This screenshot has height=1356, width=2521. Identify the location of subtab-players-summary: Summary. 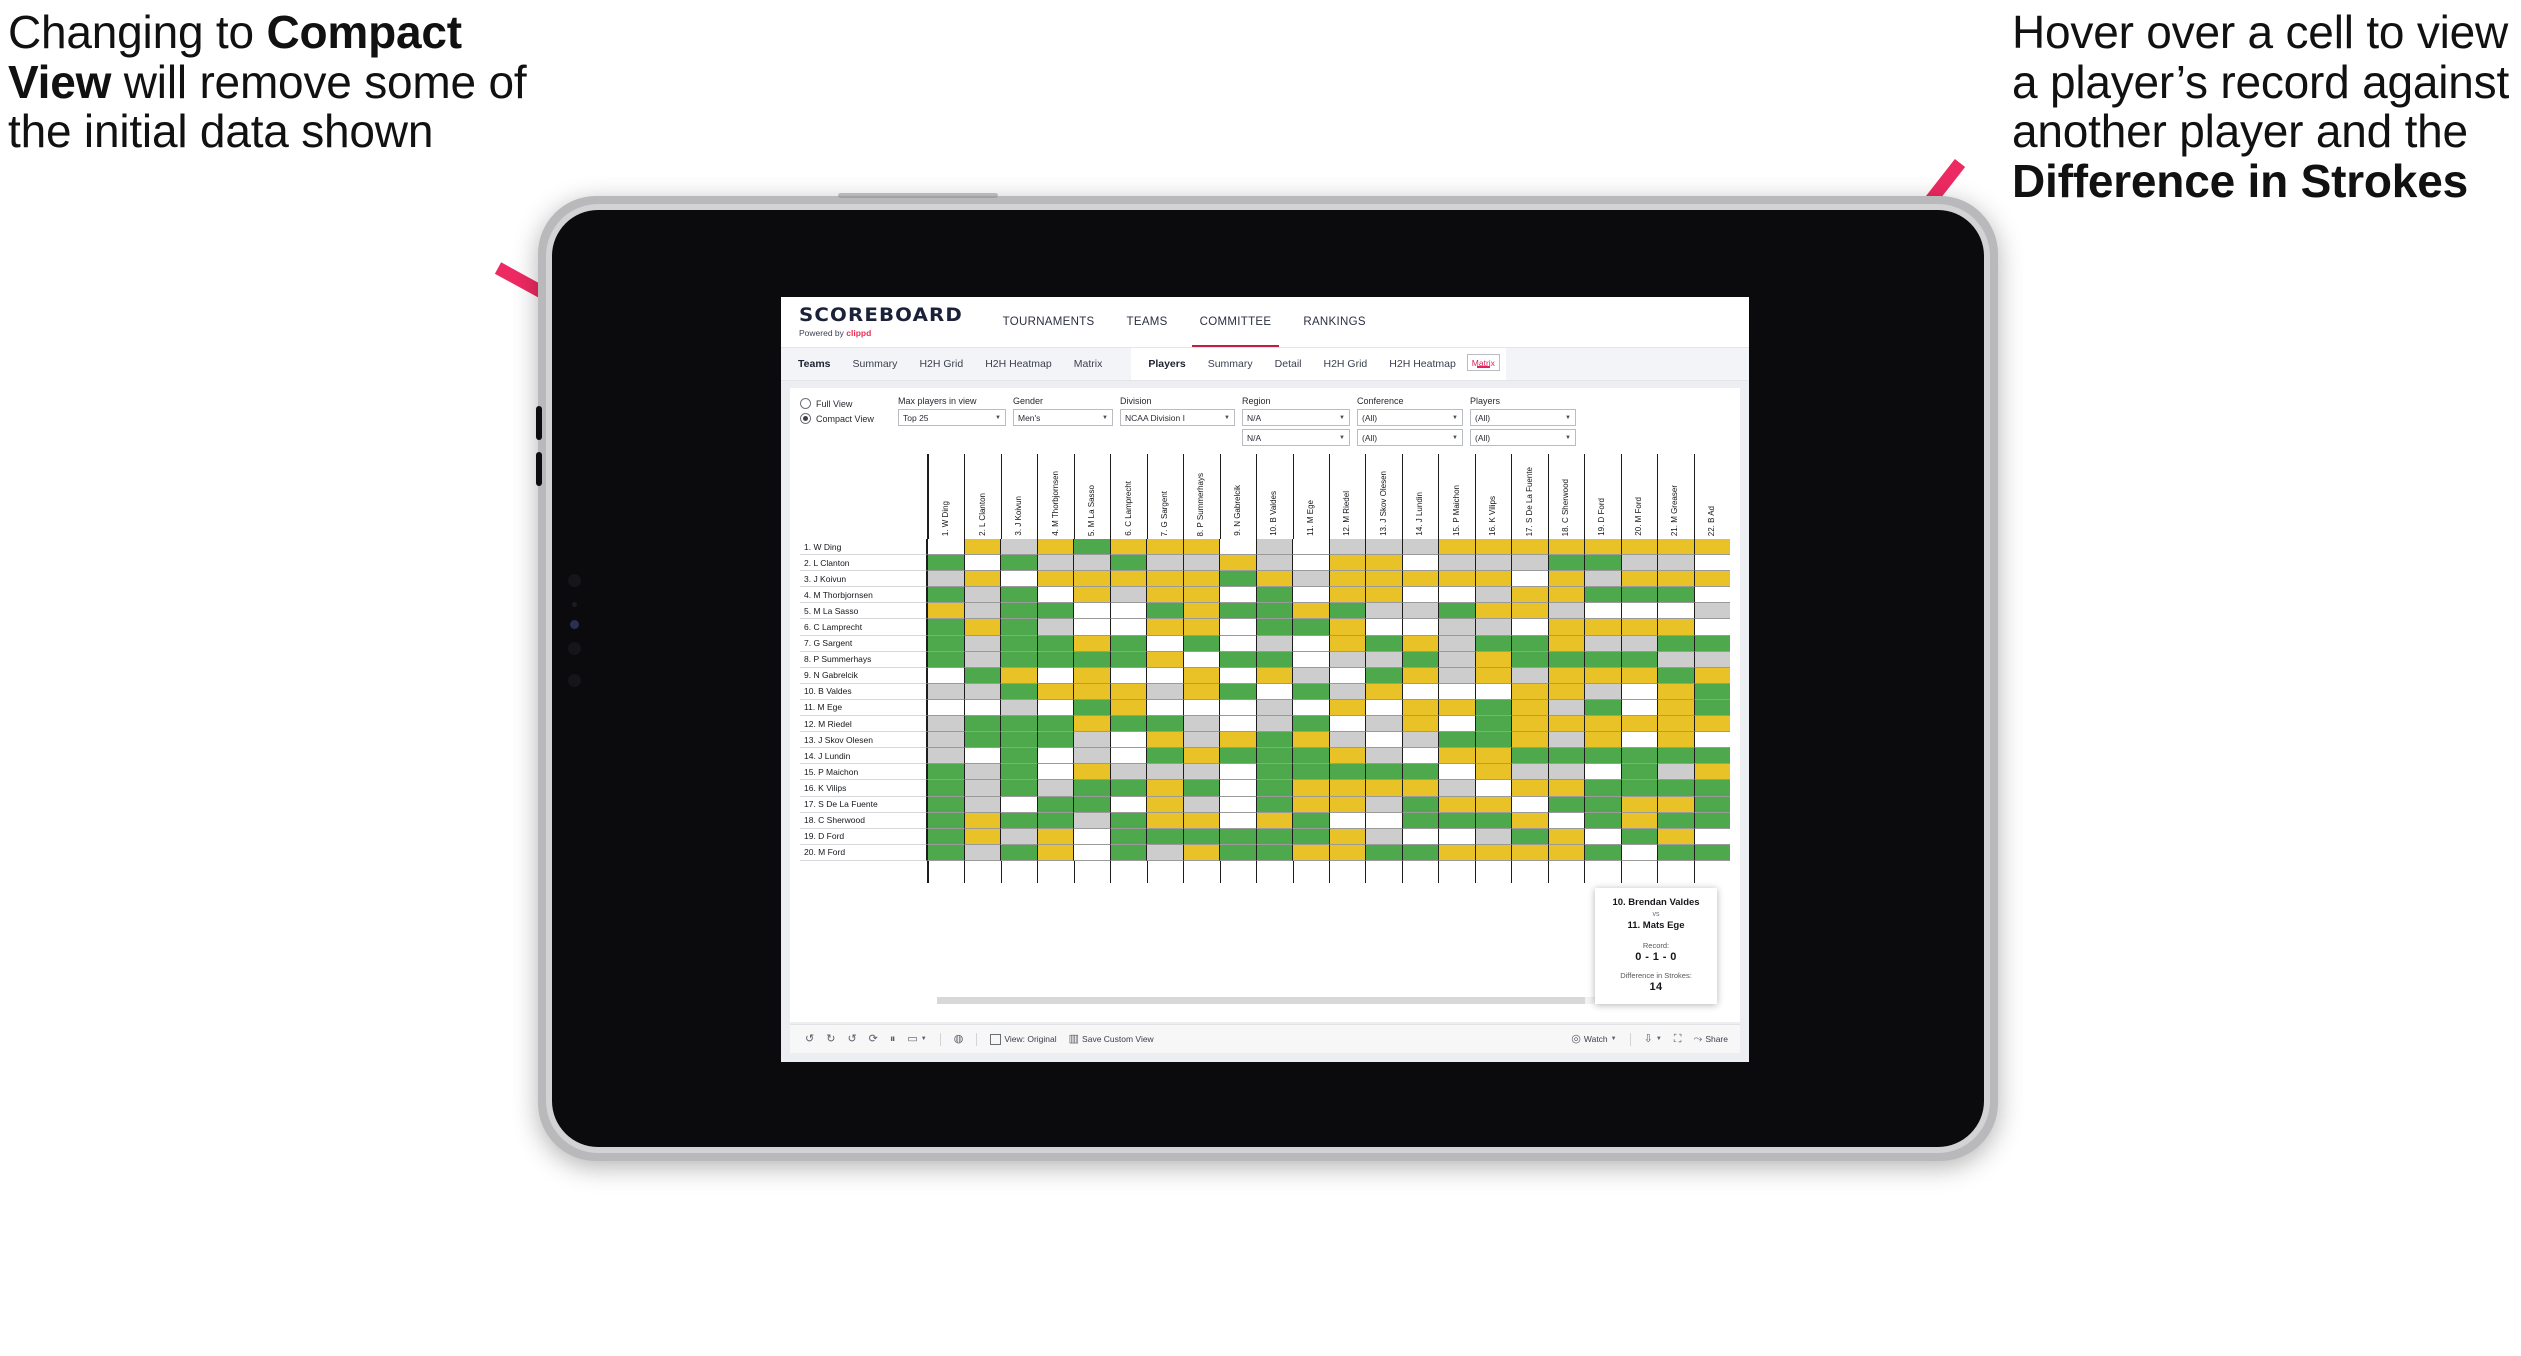
(1230, 364).